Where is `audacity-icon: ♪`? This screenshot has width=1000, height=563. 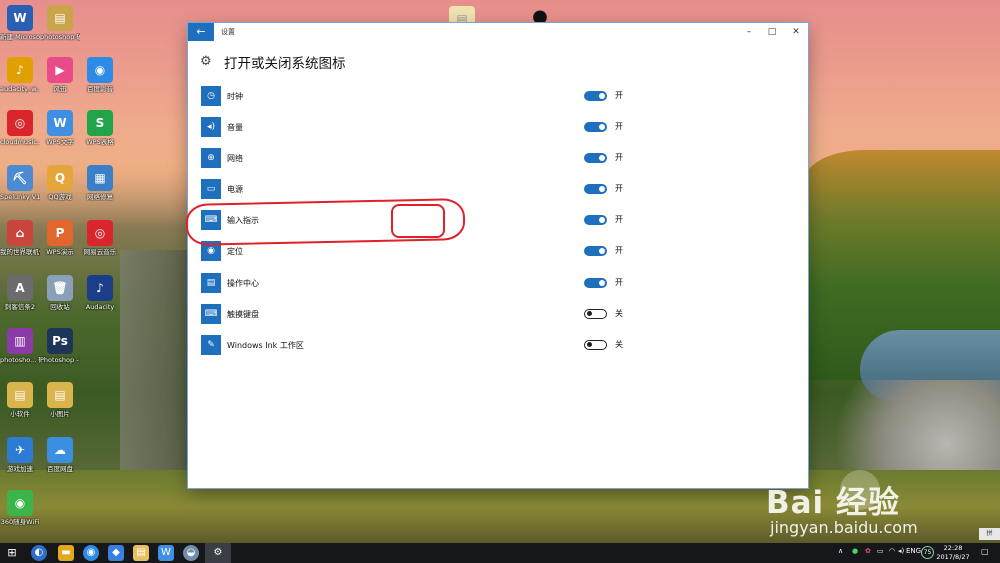
audacity-icon: ♪ is located at coordinates (100, 288).